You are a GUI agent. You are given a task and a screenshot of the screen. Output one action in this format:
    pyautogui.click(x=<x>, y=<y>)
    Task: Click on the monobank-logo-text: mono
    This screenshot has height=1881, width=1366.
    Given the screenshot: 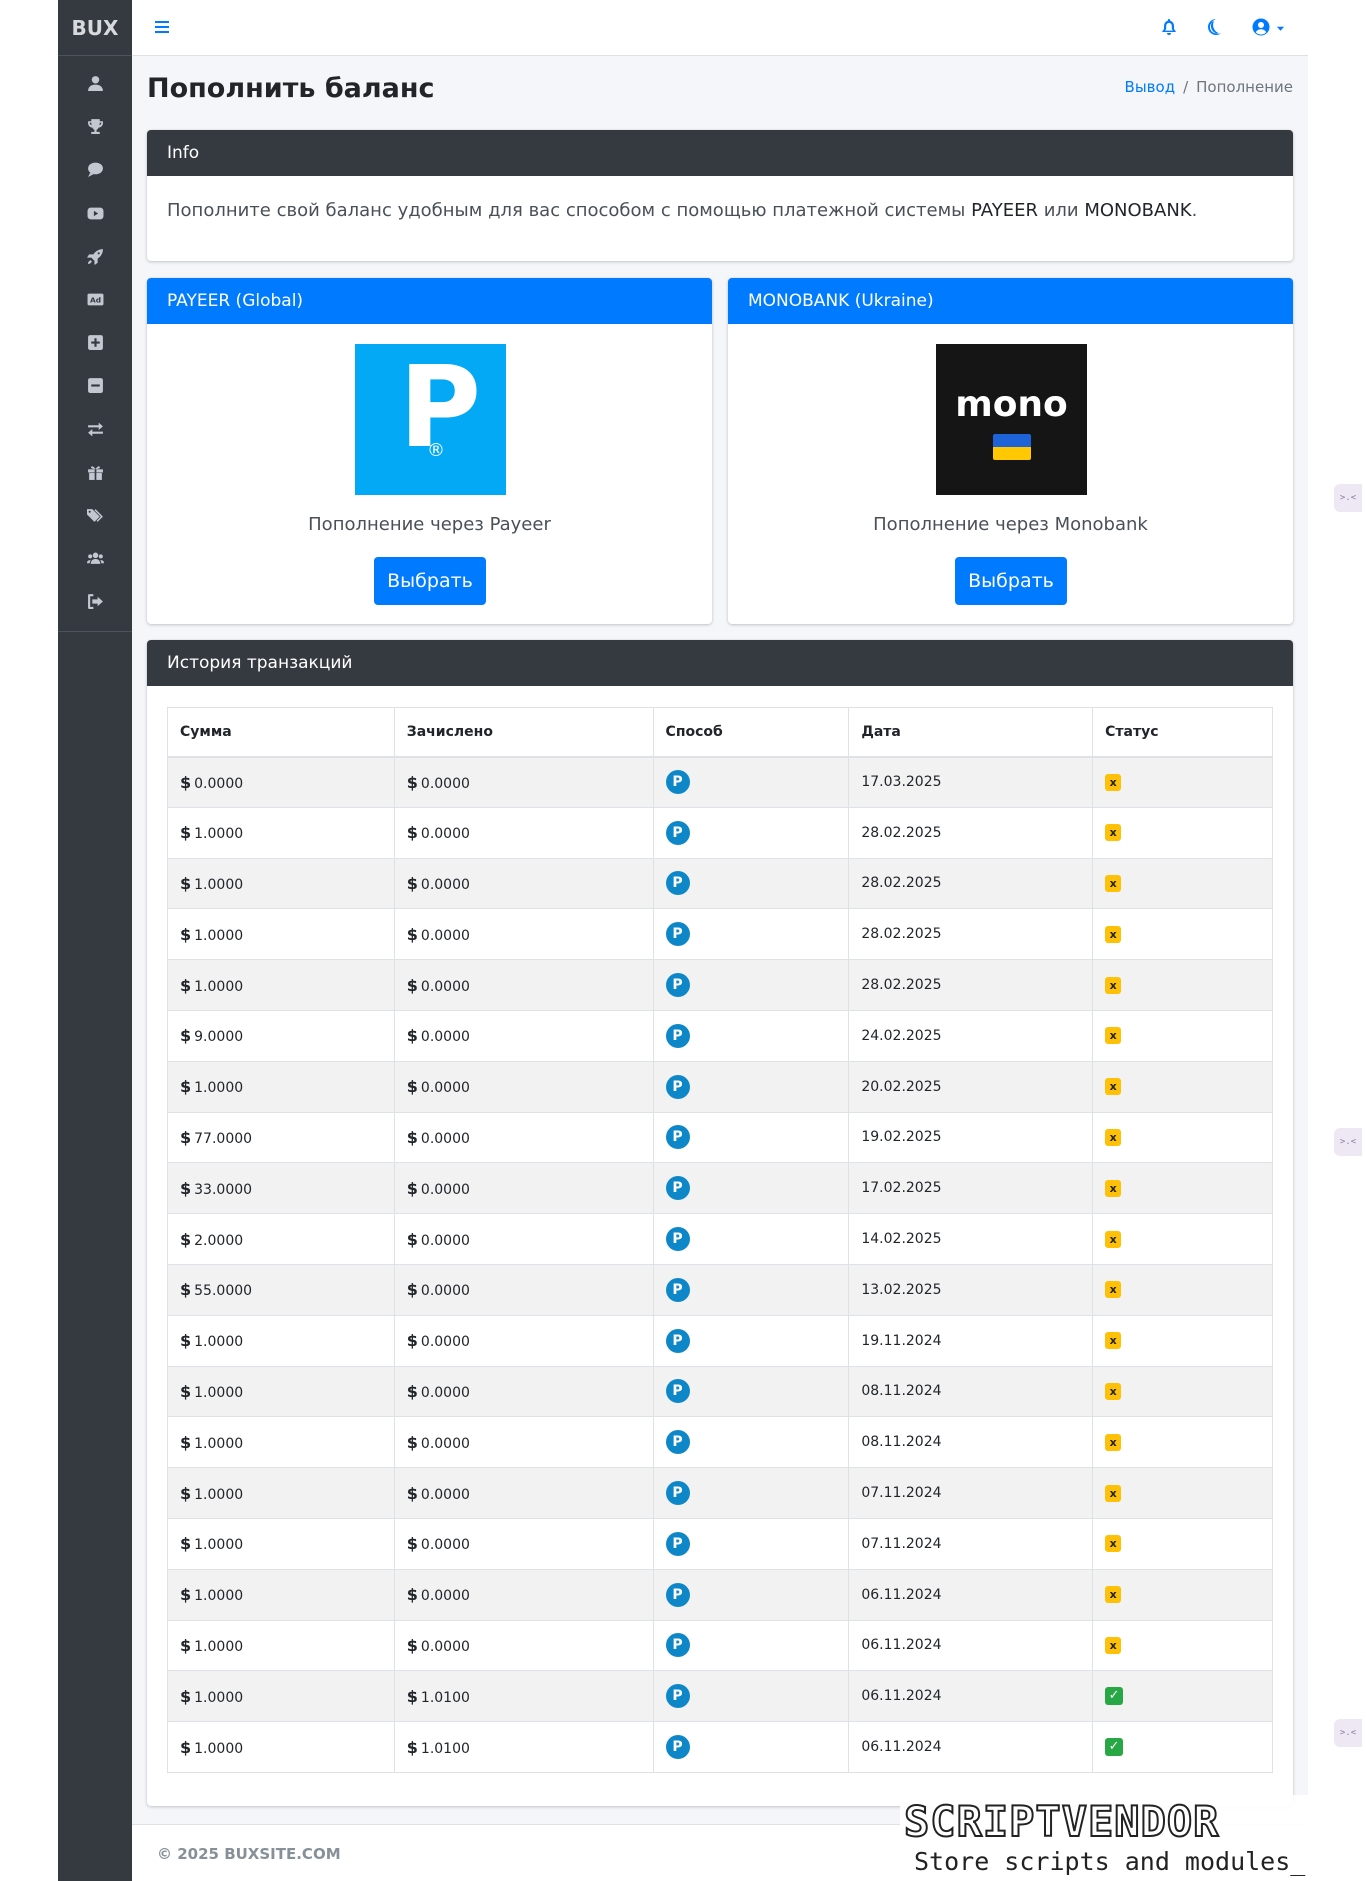 What is the action you would take?
    pyautogui.click(x=1011, y=404)
    